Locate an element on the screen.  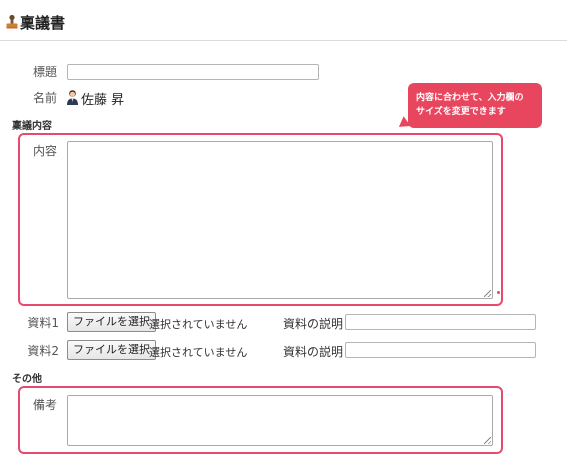
attachment-2-description-label: 資料の説明 is located at coordinates (313, 352).